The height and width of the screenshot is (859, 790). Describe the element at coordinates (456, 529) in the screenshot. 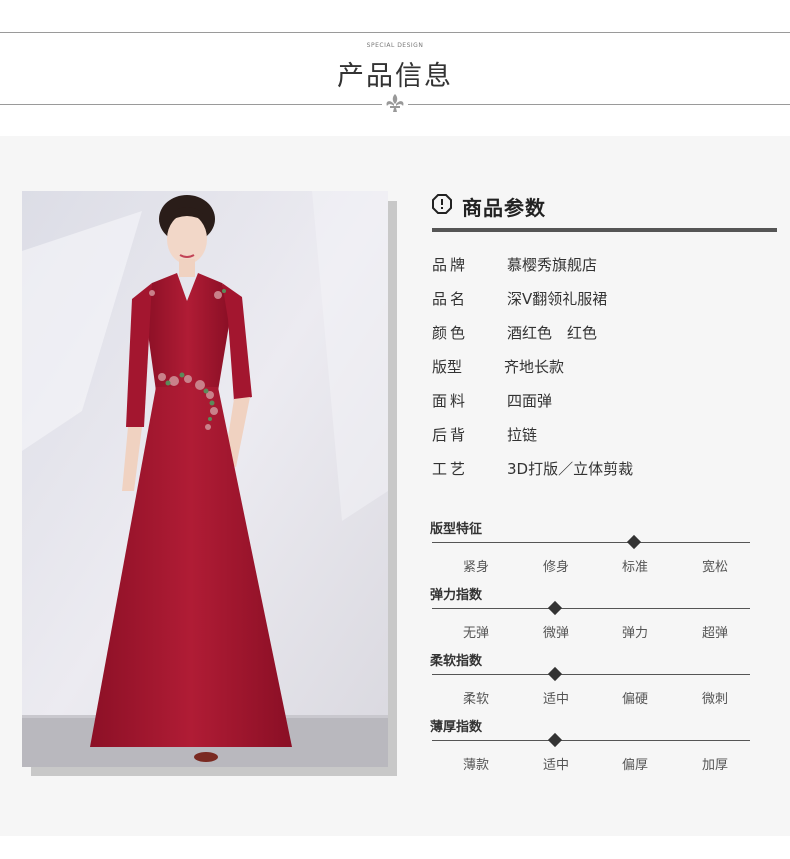

I see `feature-title: 版型特征` at that location.